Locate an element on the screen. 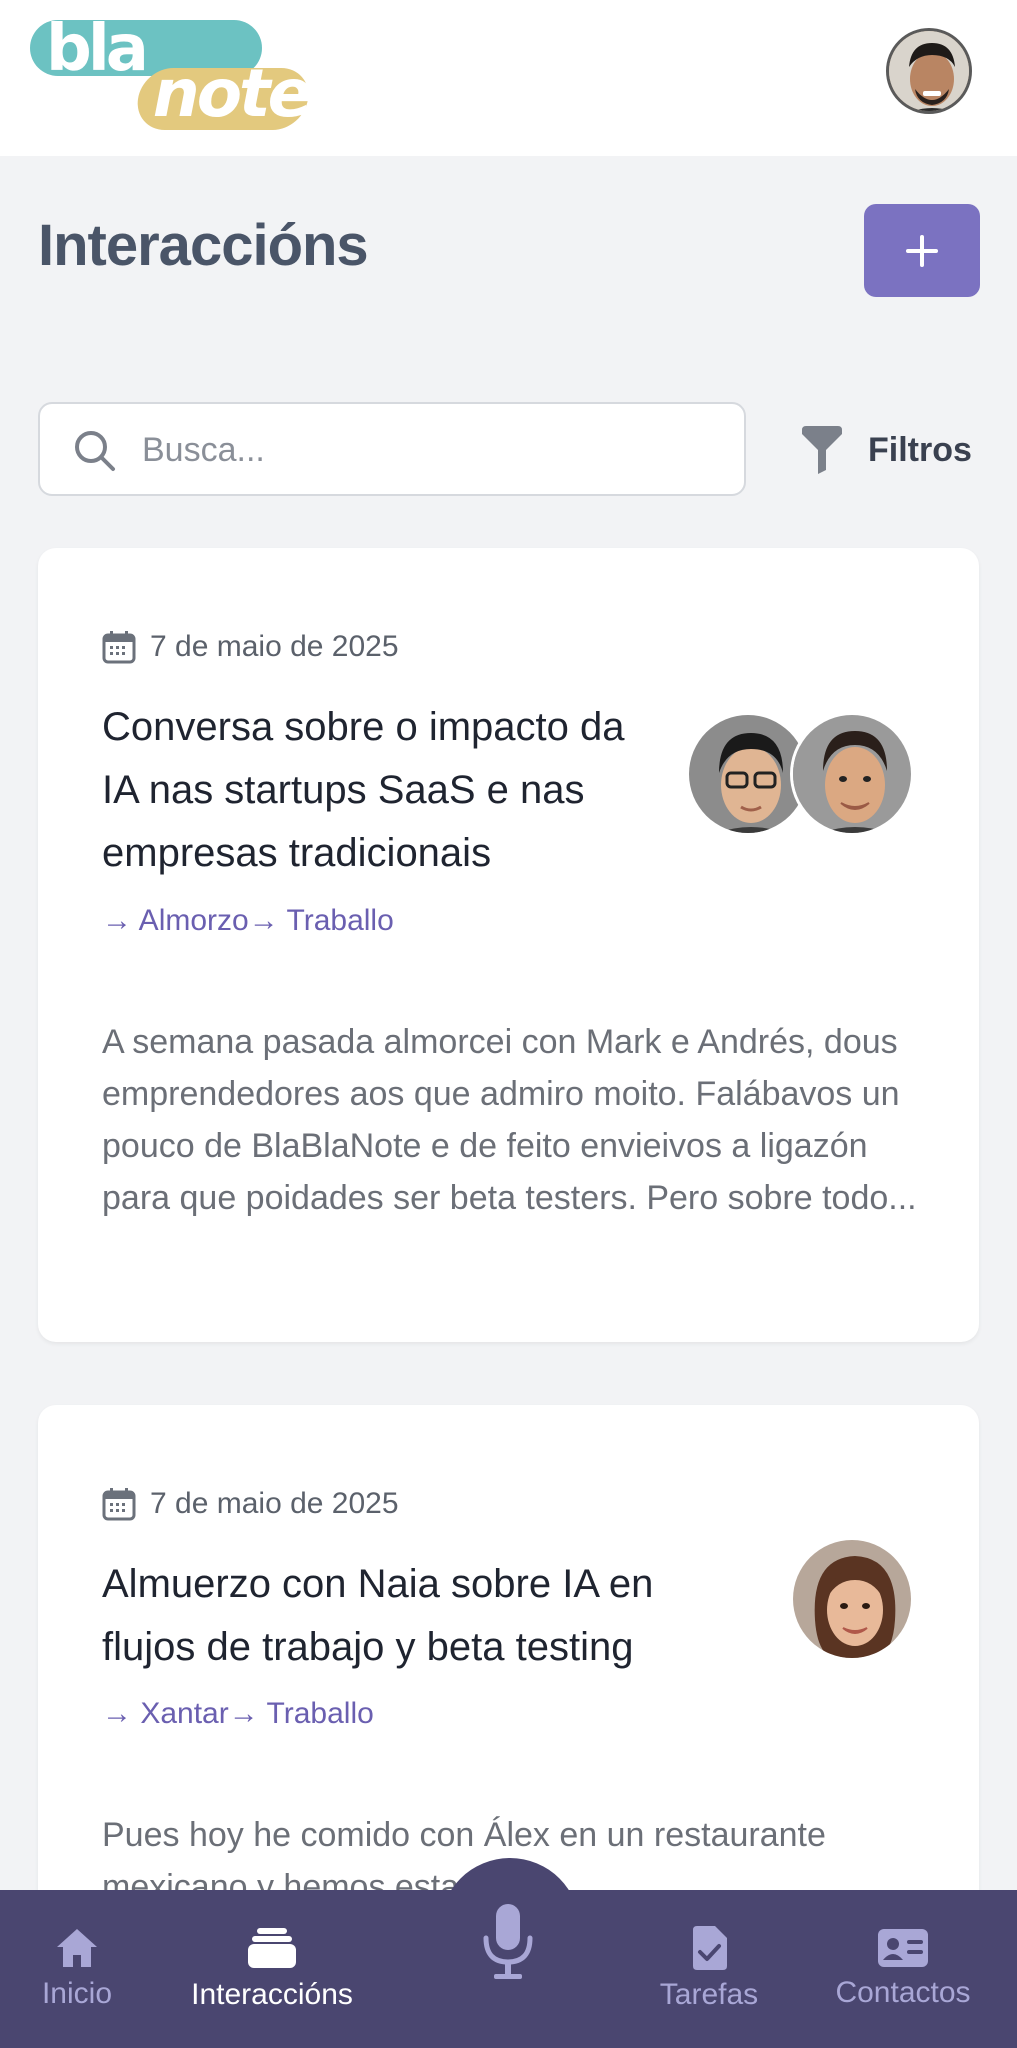 The image size is (1017, 2048). nav-item-tarefas: Tarefas is located at coordinates (709, 1969).